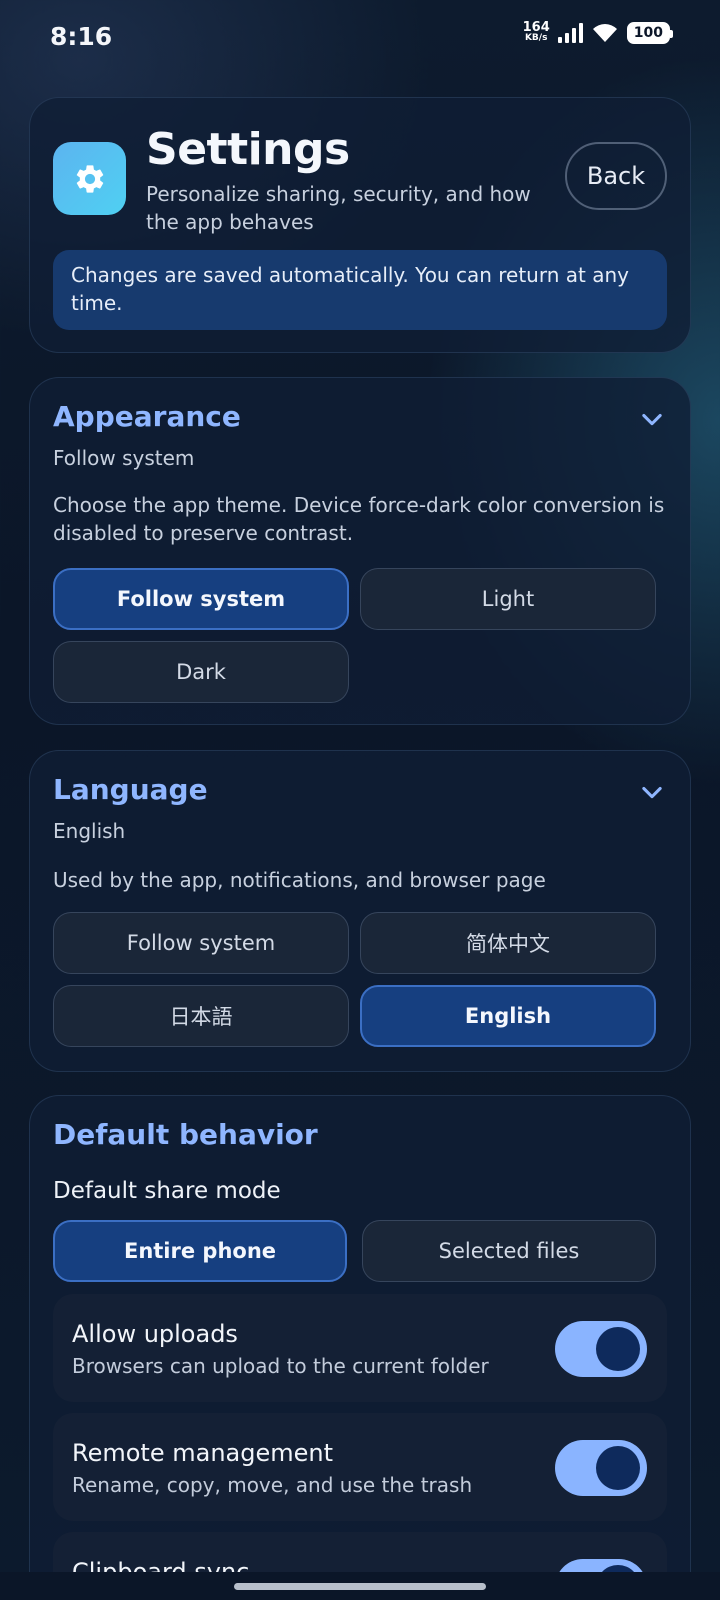  What do you see at coordinates (536, 38) in the screenshot?
I see `network-speed-unit: KB/s` at bounding box center [536, 38].